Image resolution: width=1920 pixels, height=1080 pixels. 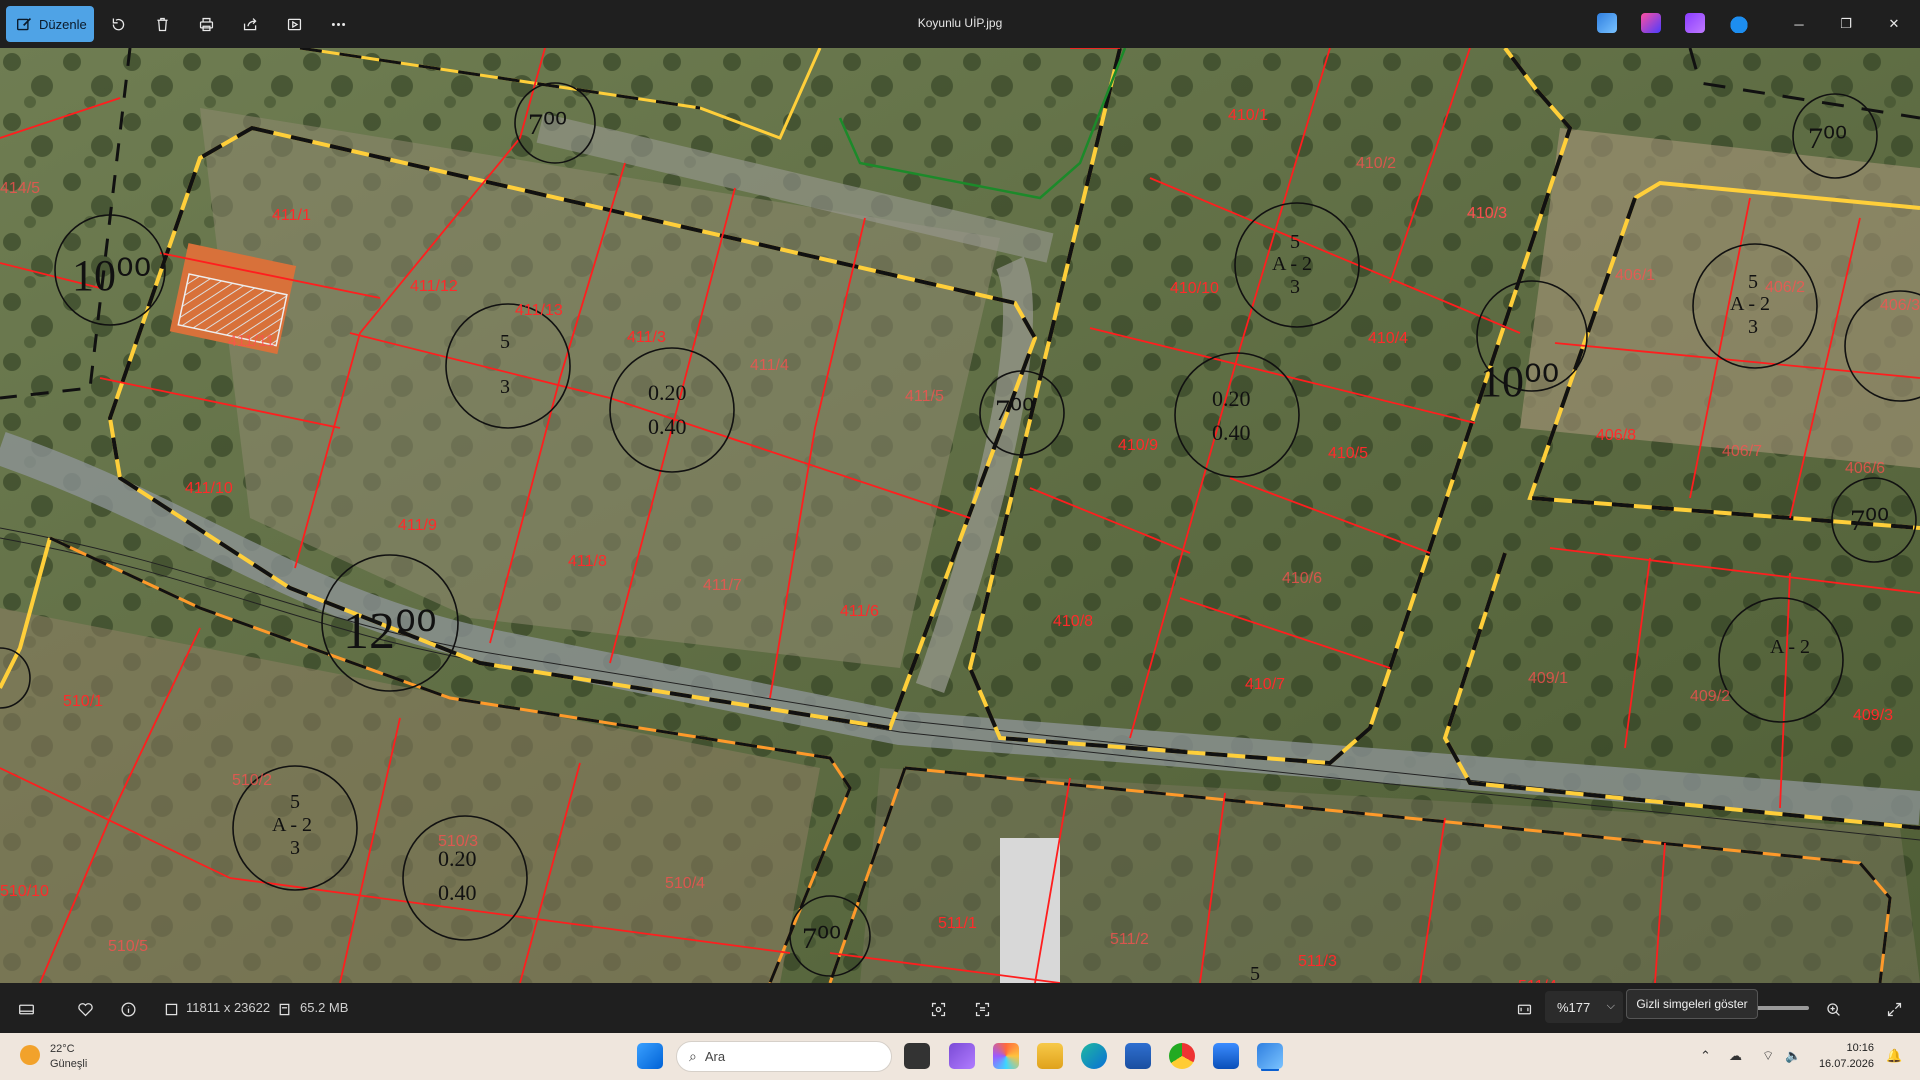 I want to click on title-bar: Düzenle Koyunlu UİP.jpg ─ ❐ ✕, so click(x=960, y=24).